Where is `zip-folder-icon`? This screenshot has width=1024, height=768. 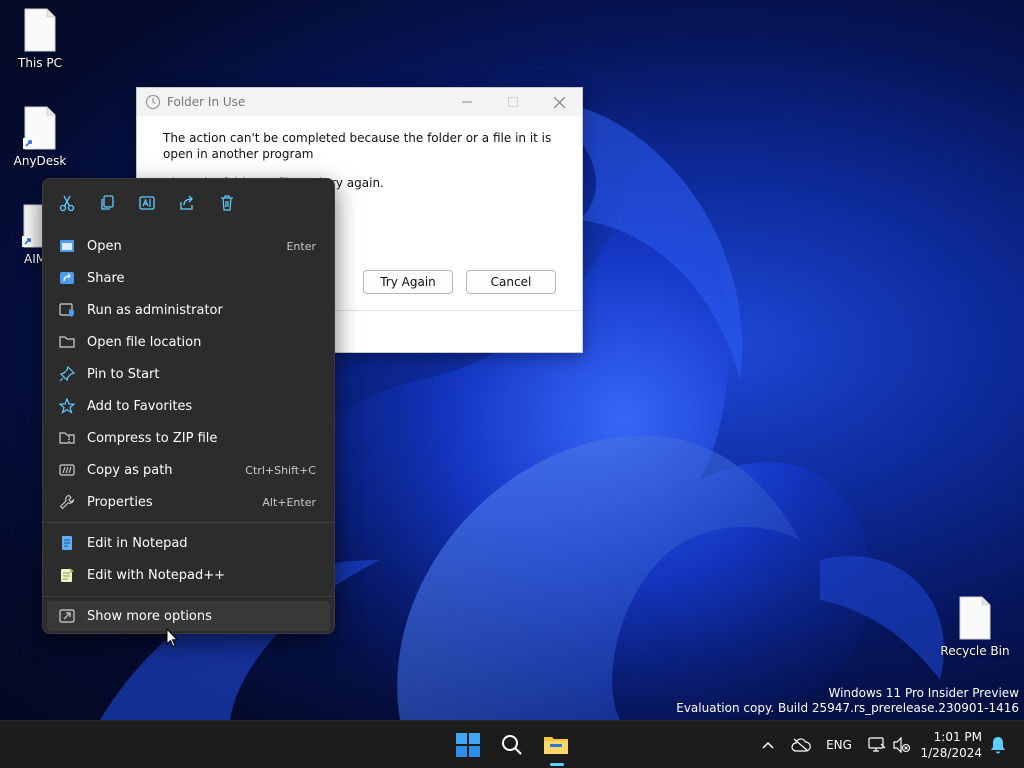 zip-folder-icon is located at coordinates (67, 438).